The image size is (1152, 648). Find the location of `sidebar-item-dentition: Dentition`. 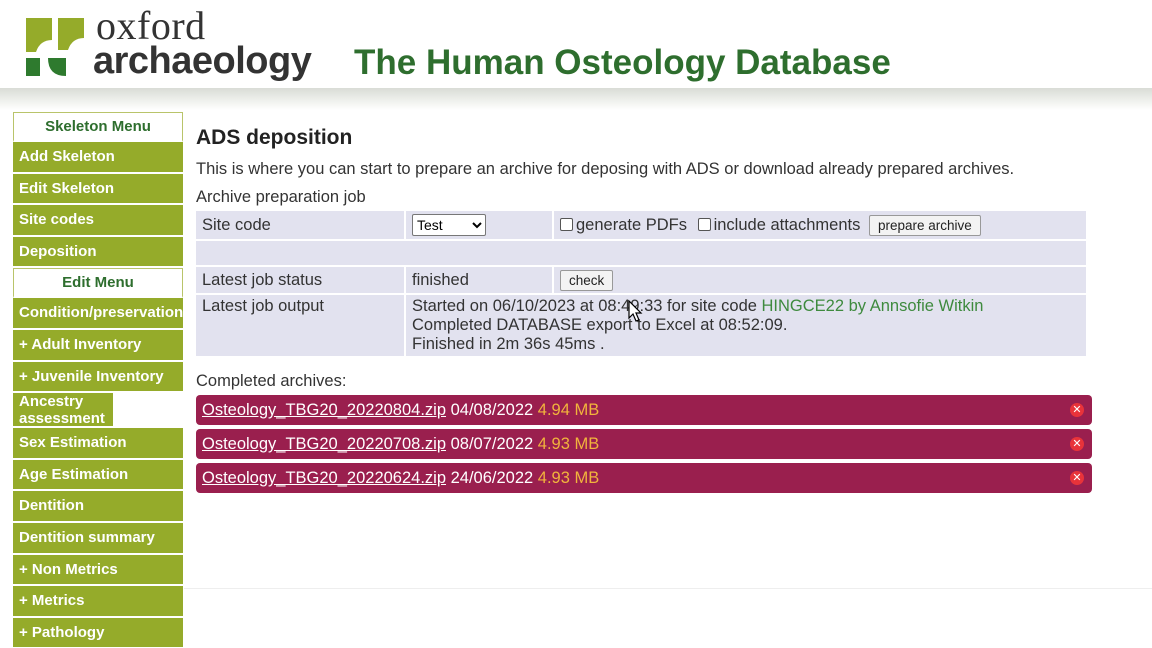

sidebar-item-dentition: Dentition is located at coordinates (98, 507).